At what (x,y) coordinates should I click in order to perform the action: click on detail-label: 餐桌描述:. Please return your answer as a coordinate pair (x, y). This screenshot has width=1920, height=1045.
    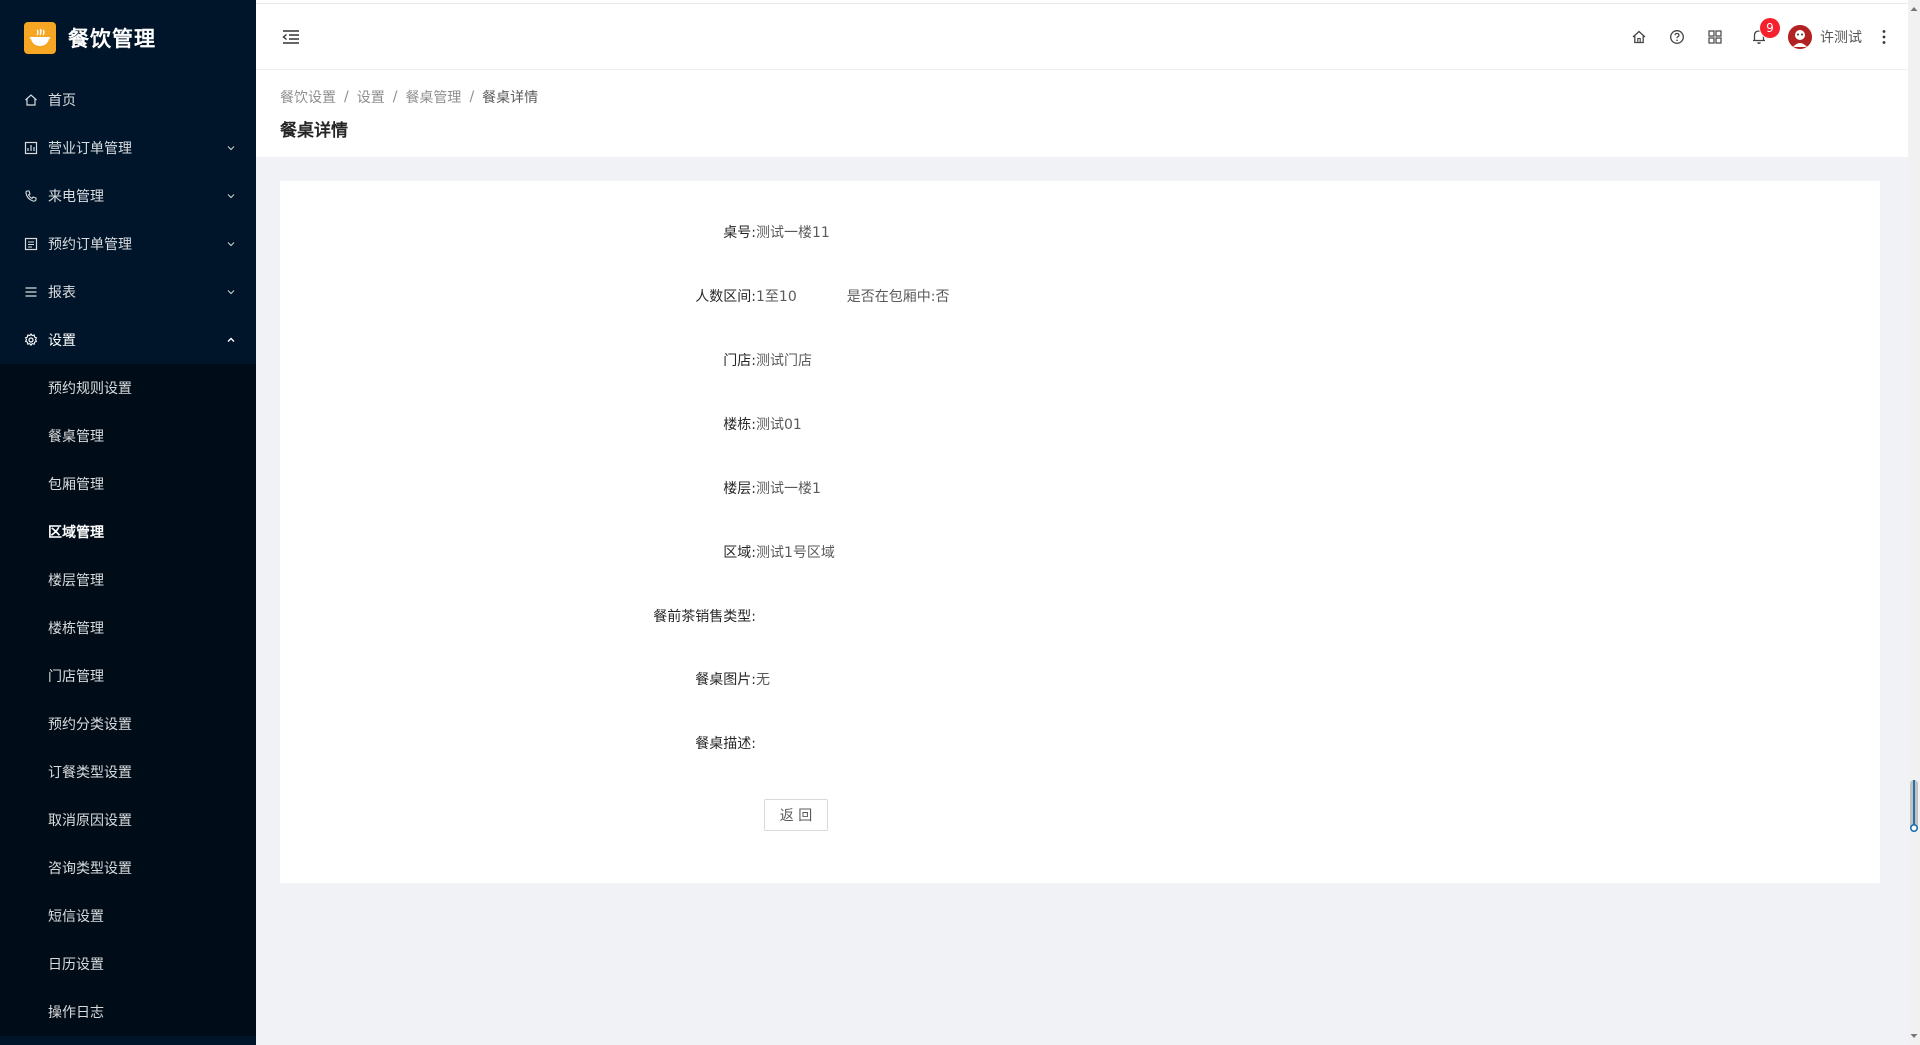
    Looking at the image, I should click on (725, 744).